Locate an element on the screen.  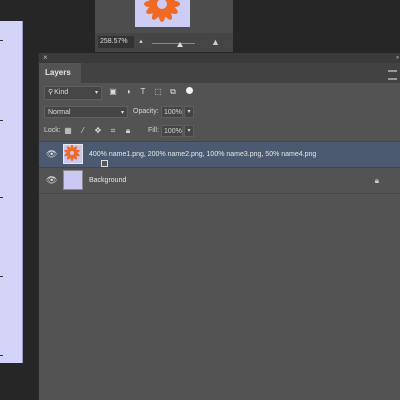
lock-label: Lock: is located at coordinates (52, 130).